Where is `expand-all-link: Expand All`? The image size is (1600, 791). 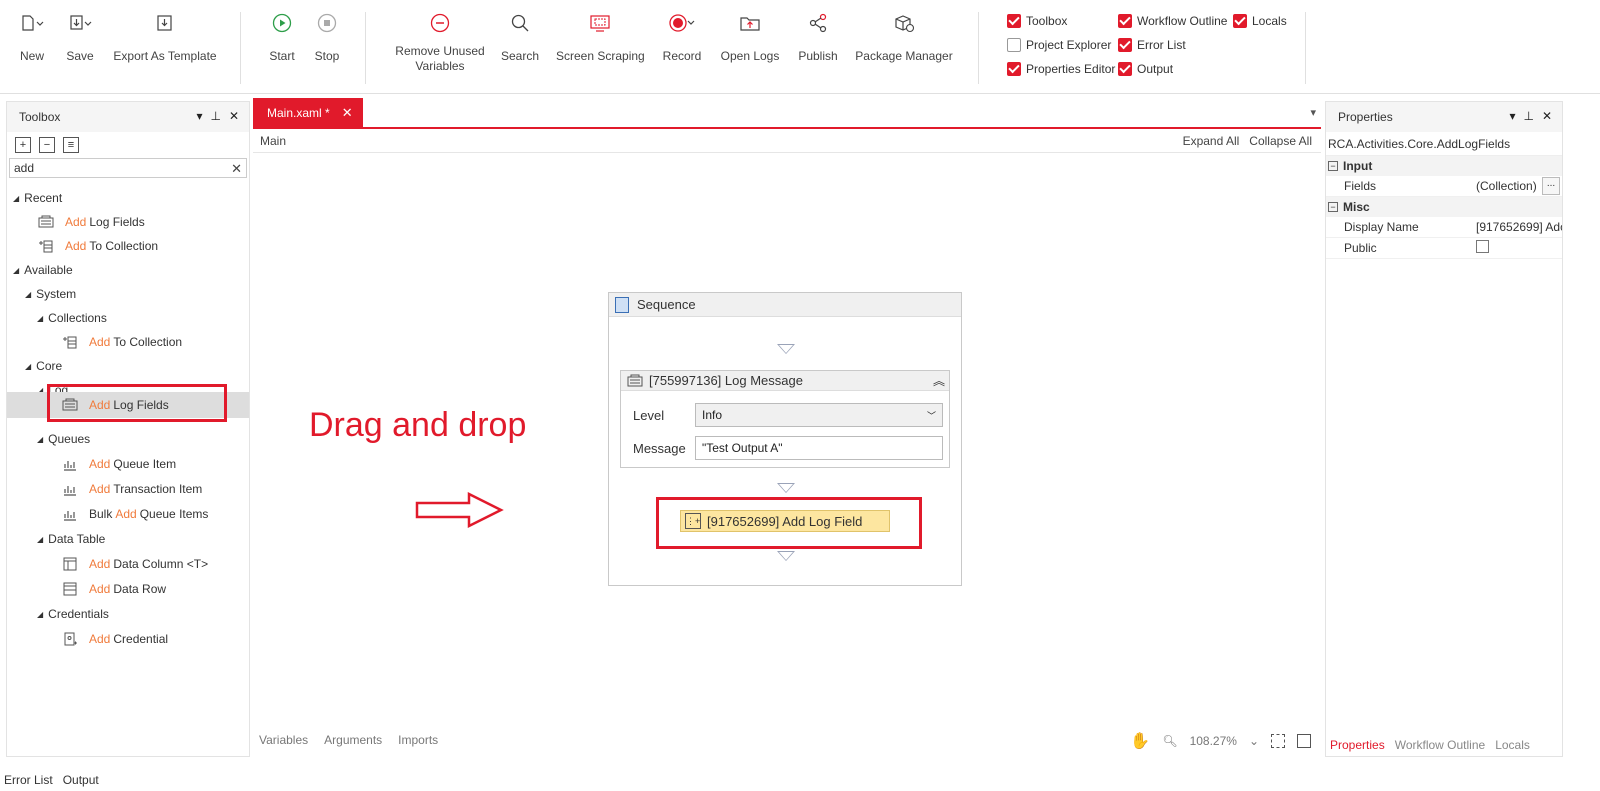
expand-all-link: Expand All is located at coordinates (1211, 141).